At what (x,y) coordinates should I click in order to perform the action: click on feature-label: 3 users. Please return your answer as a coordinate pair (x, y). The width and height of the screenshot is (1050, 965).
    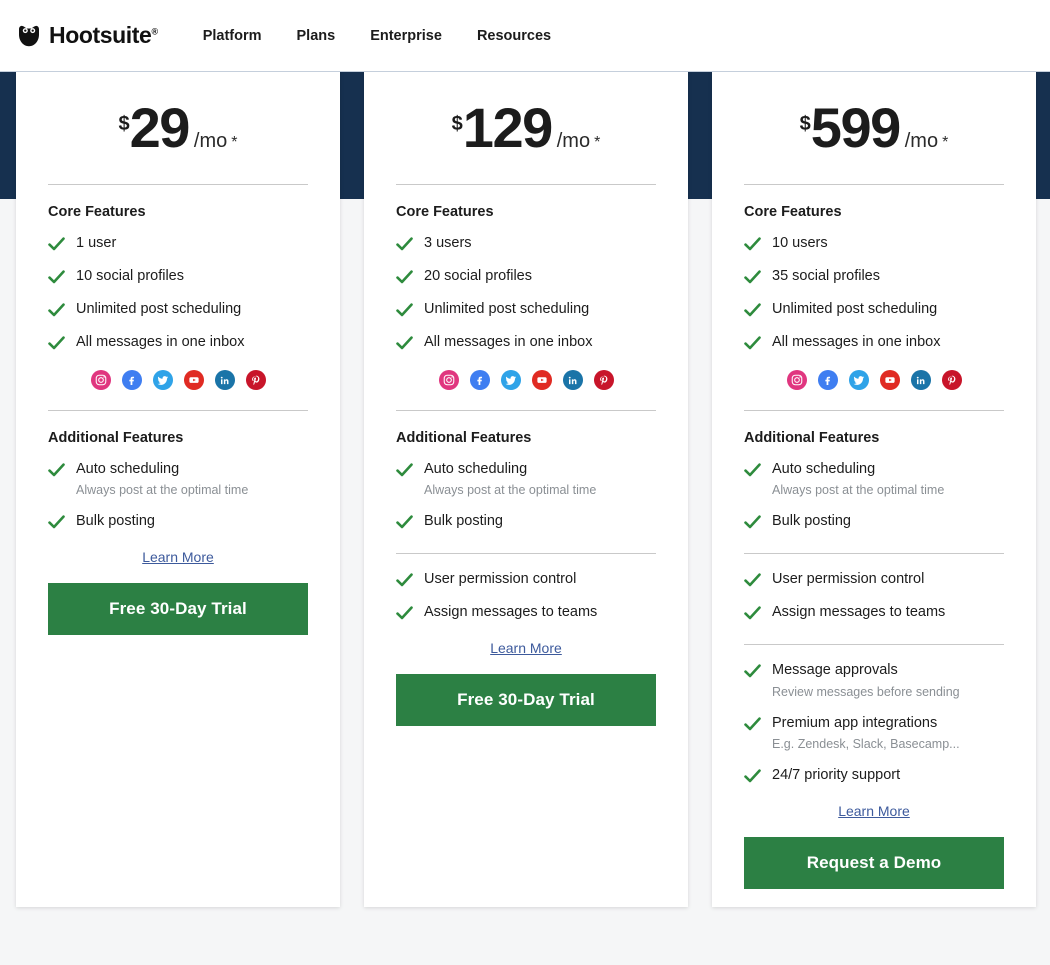
    Looking at the image, I should click on (448, 243).